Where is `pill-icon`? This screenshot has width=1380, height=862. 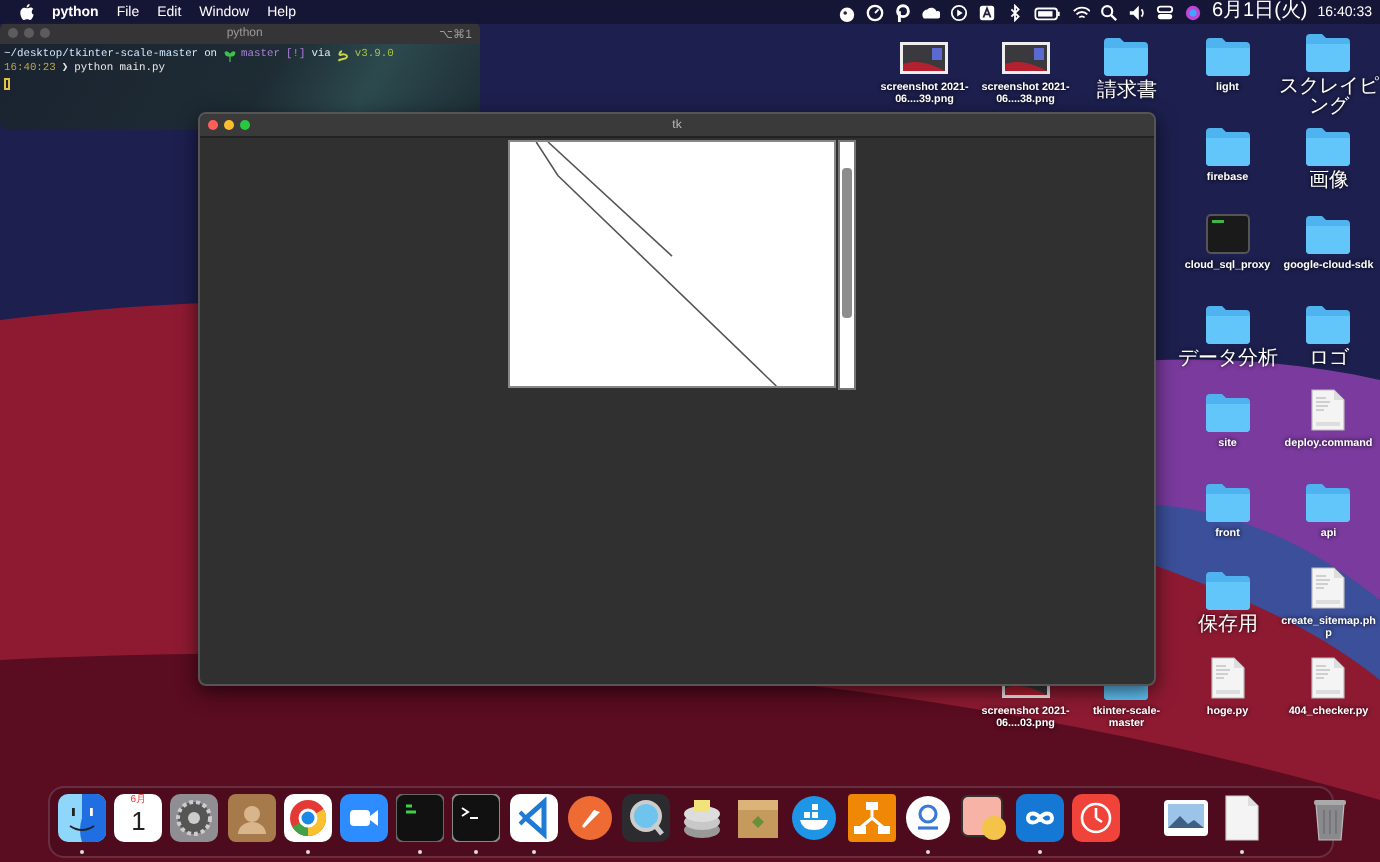
pill-icon is located at coordinates (984, 818).